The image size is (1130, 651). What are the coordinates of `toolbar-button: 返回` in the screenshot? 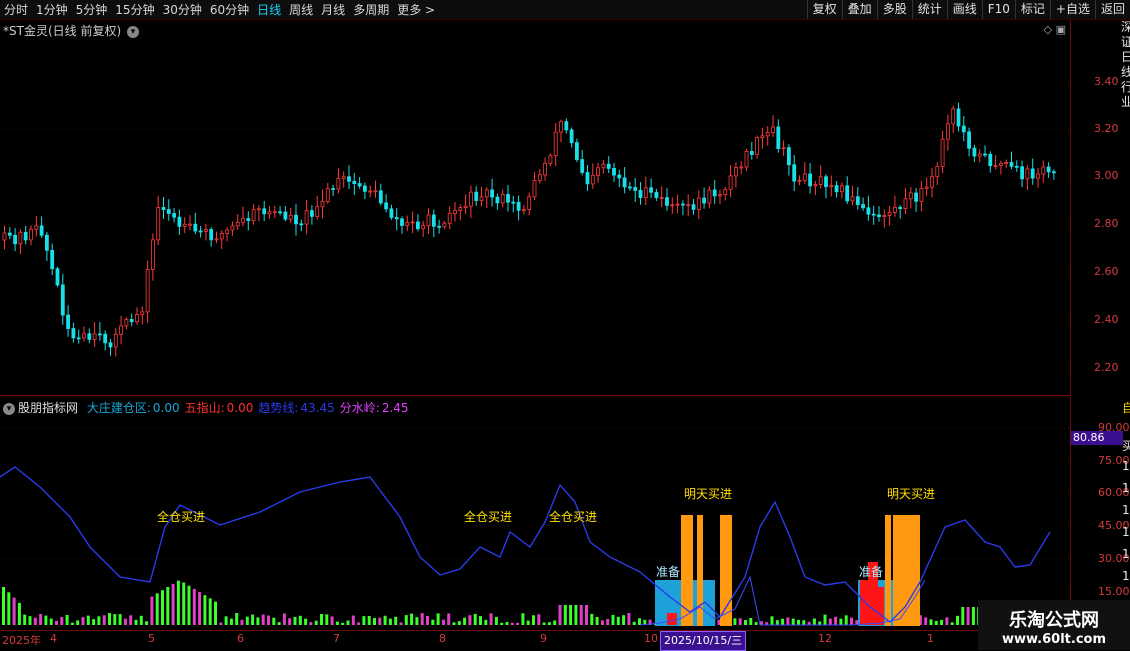 It's located at (1112, 9).